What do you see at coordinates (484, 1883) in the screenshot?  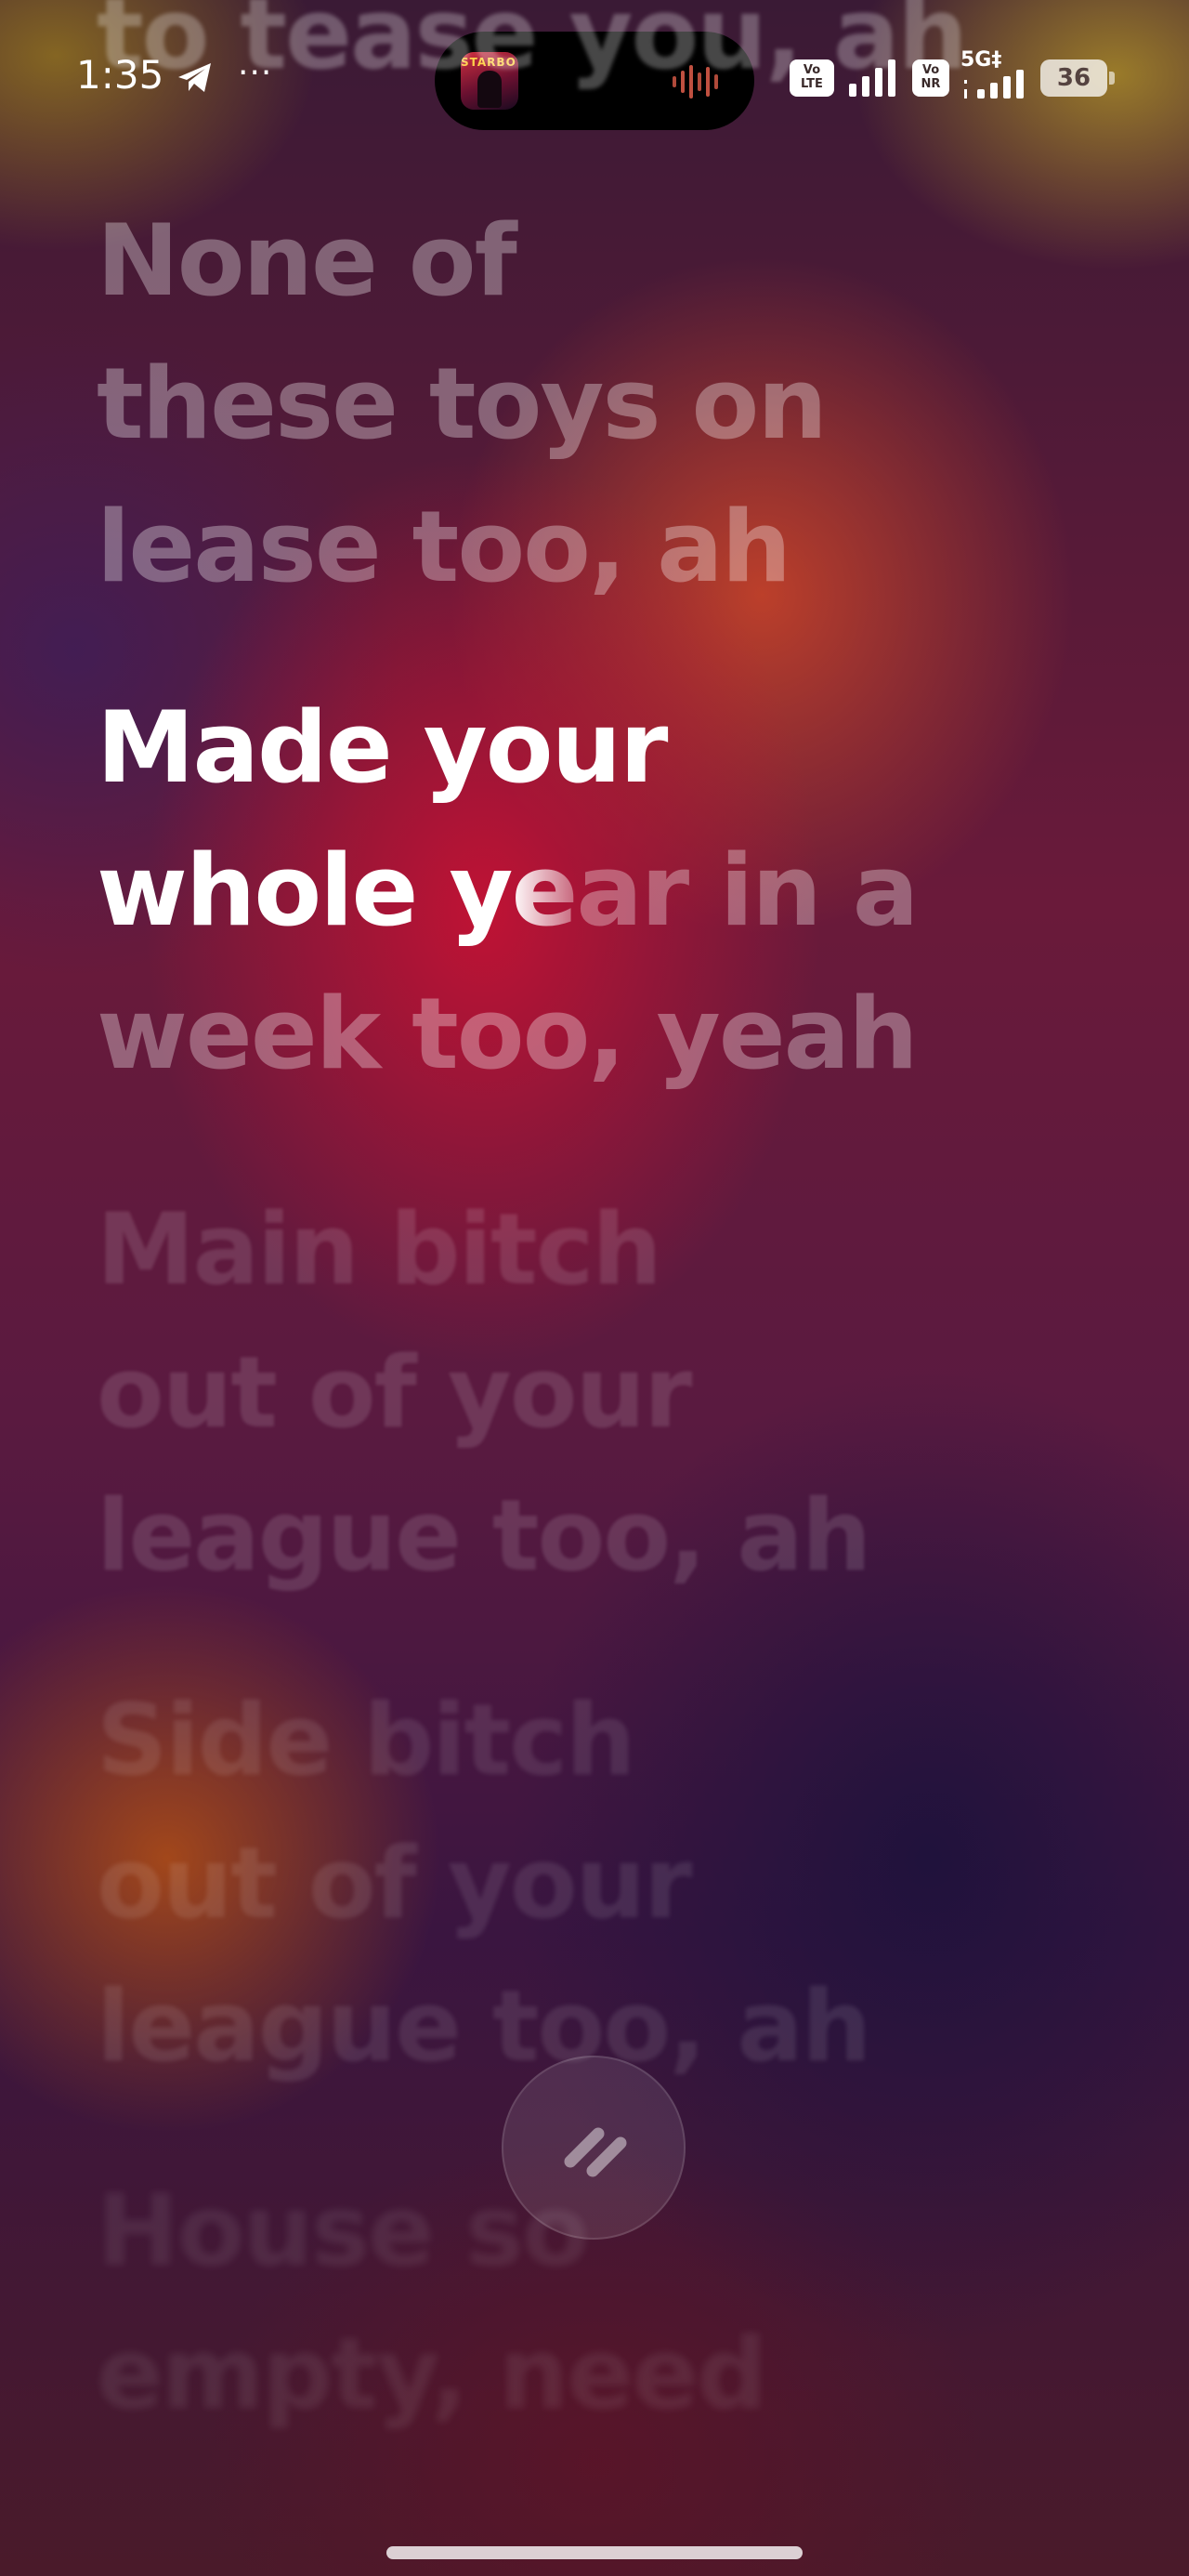 I see `lyric-line-next: Side bitch out of your league too, ah` at bounding box center [484, 1883].